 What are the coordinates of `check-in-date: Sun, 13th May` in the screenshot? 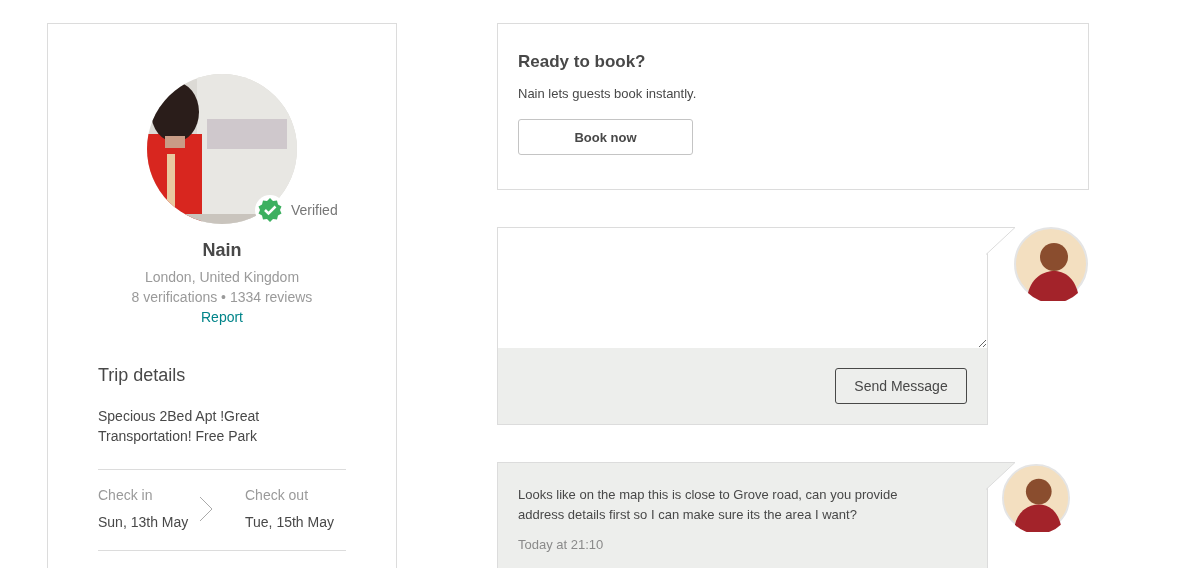 It's located at (144, 522).